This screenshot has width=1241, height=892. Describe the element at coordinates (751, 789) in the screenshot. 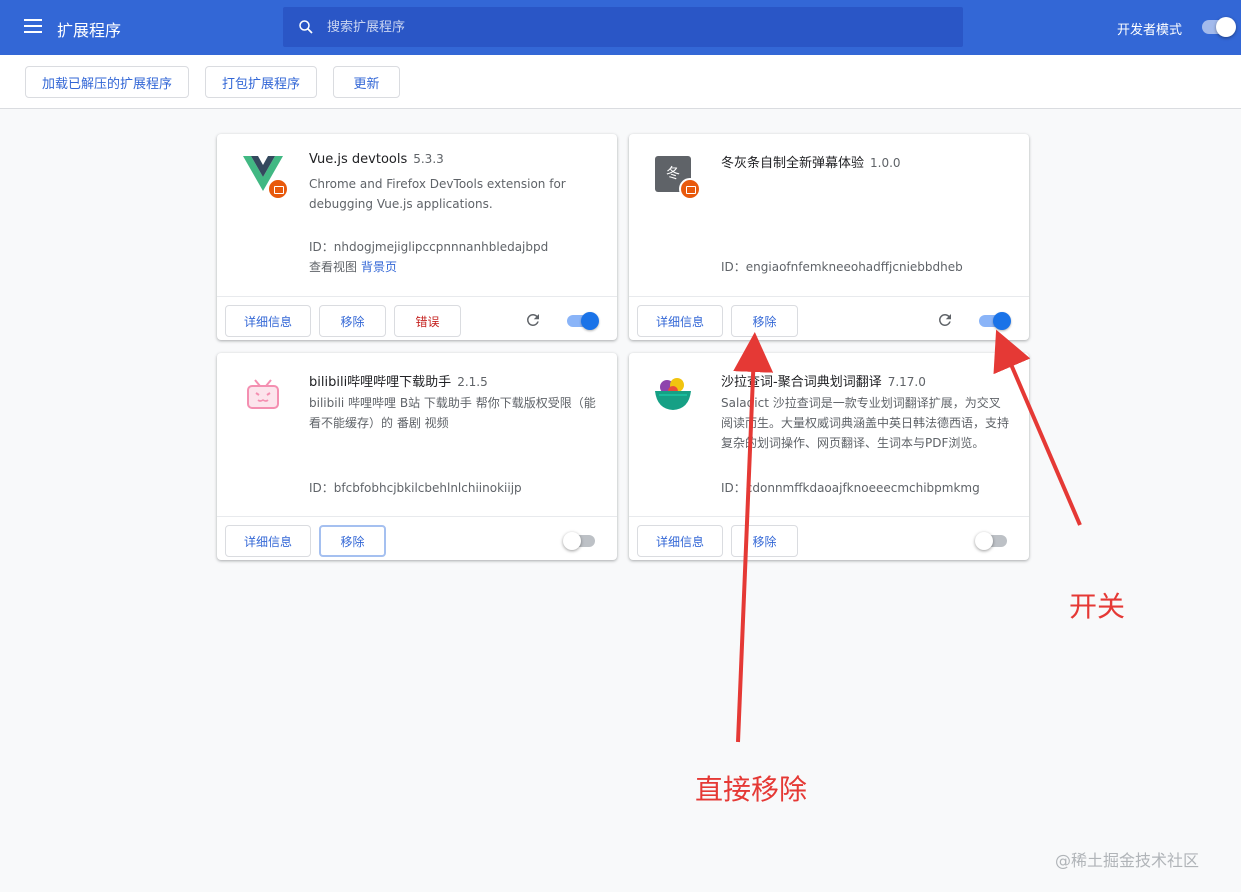

I see `remove-annotation: 直接移除` at that location.